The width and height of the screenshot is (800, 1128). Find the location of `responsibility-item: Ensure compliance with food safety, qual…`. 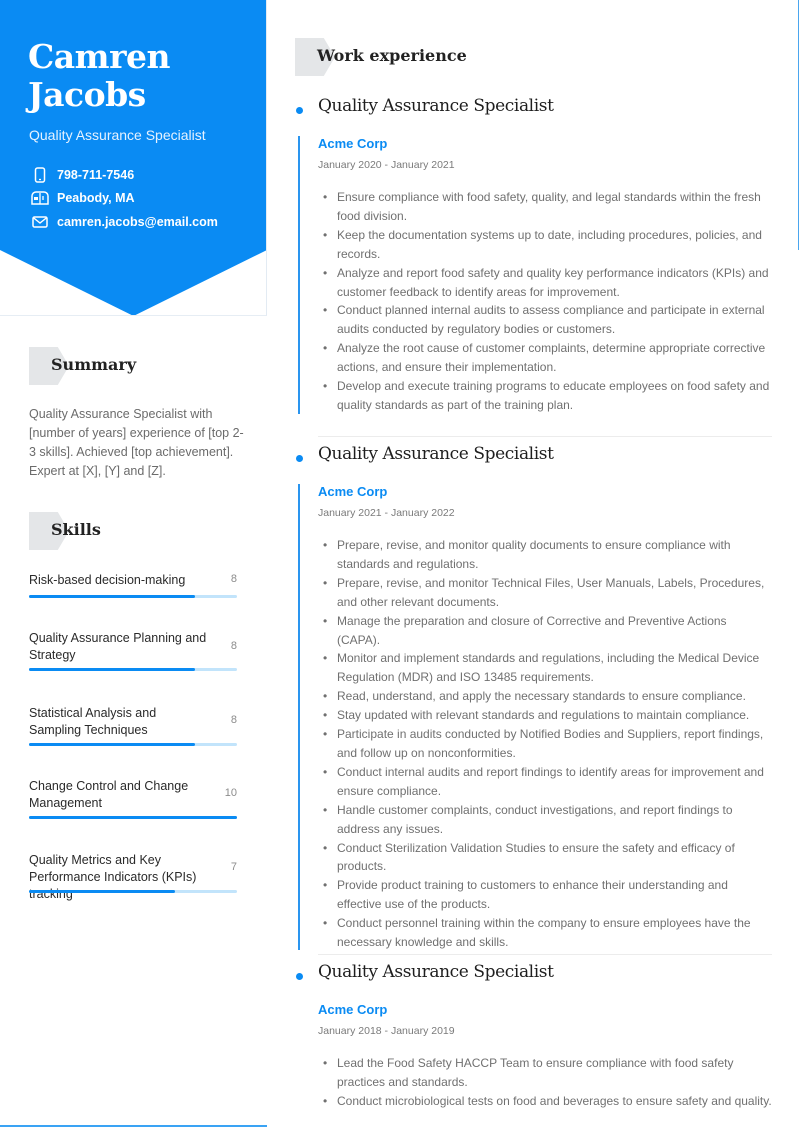

responsibility-item: Ensure compliance with food safety, qual… is located at coordinates (547, 207).